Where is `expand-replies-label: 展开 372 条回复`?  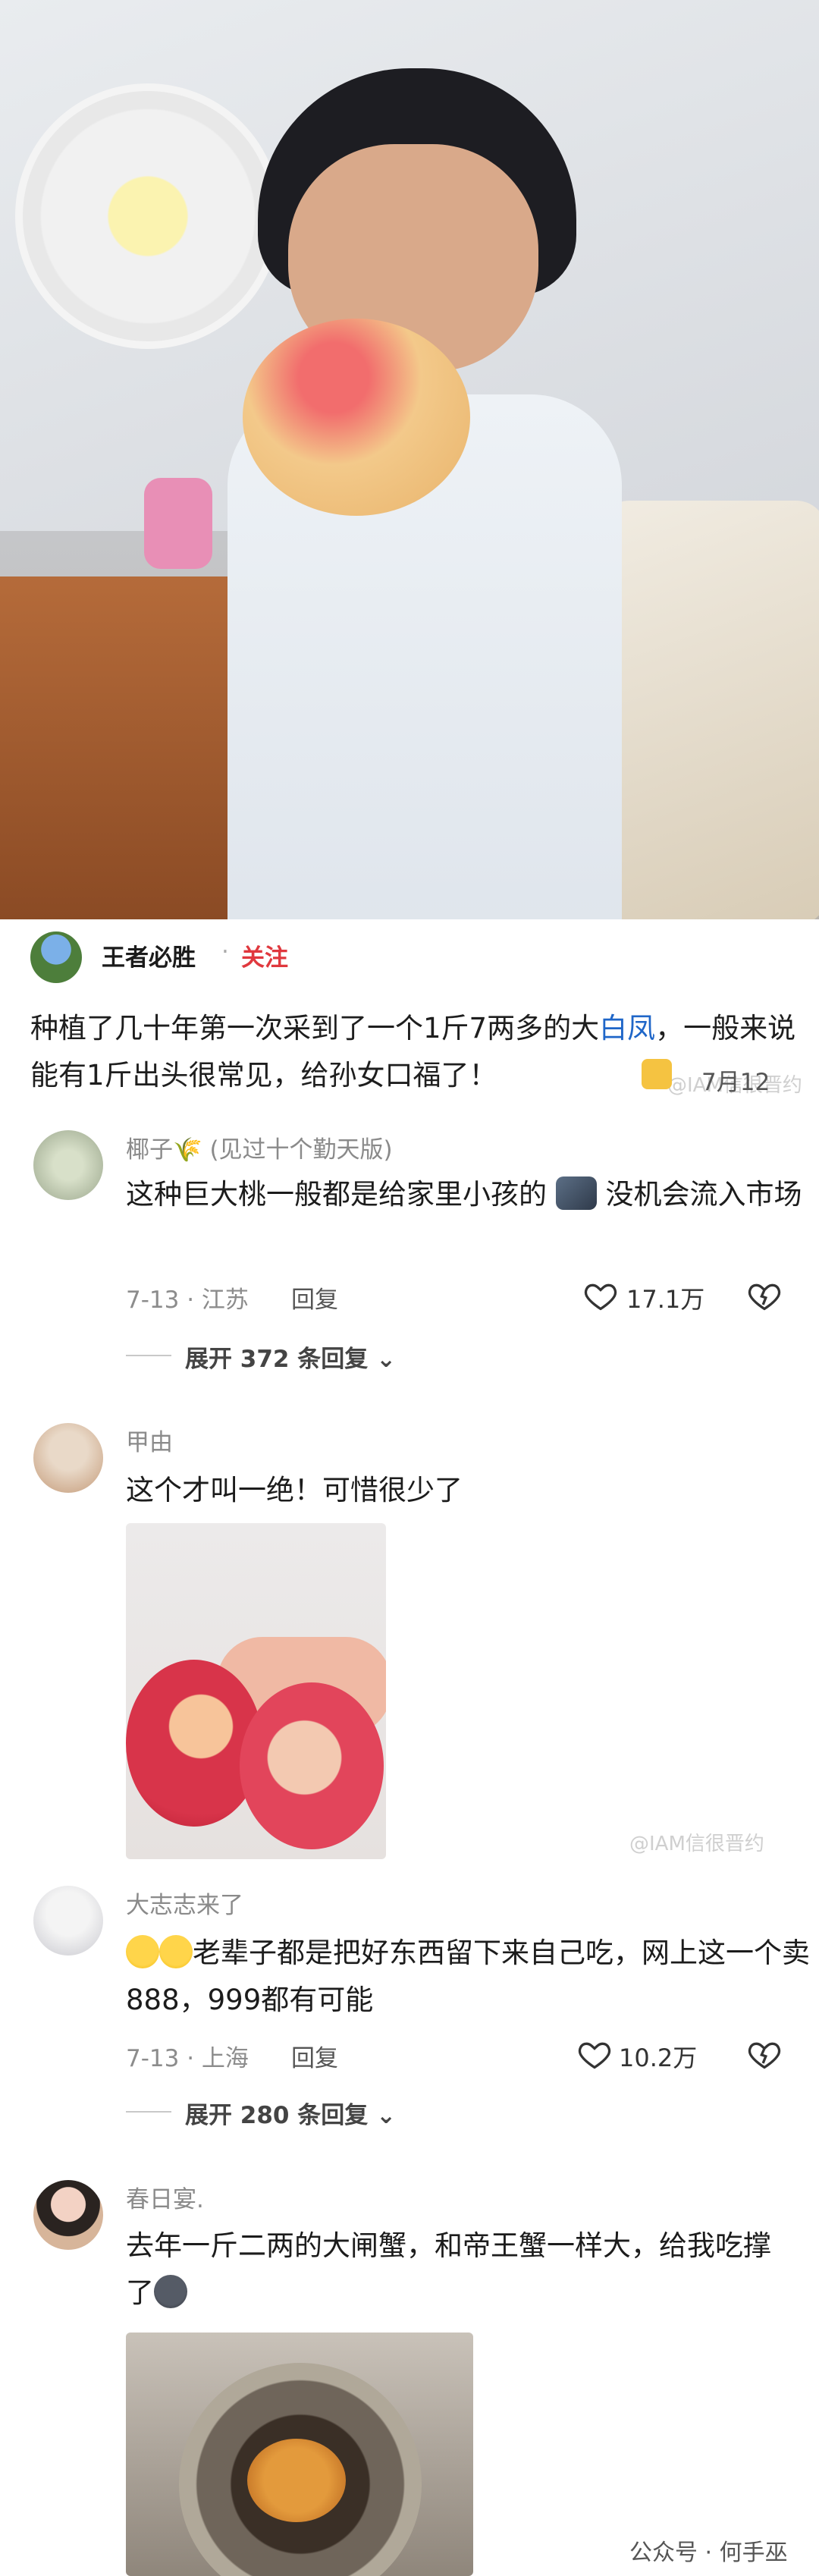 expand-replies-label: 展开 372 条回复 is located at coordinates (277, 1359).